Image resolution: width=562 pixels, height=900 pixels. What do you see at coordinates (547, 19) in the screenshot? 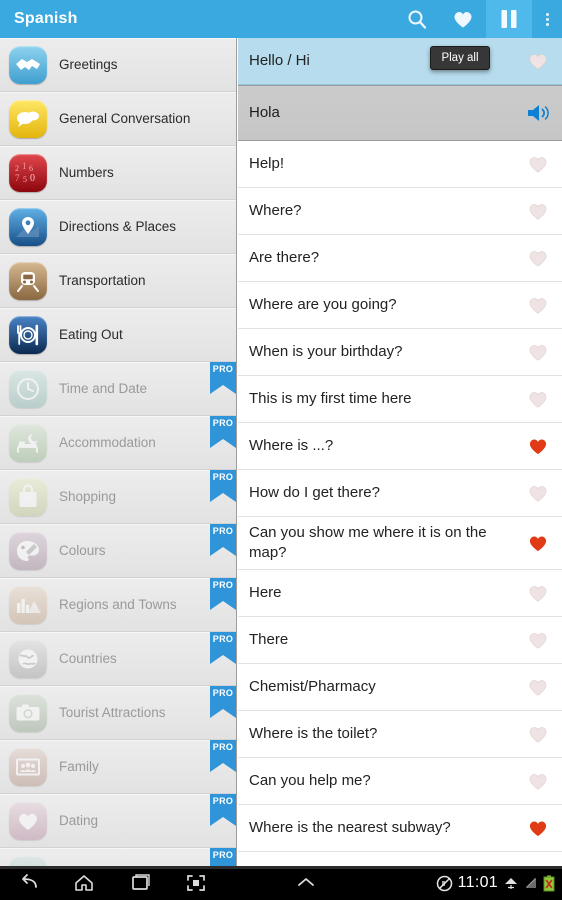
I see `overflow-menu-icon` at bounding box center [547, 19].